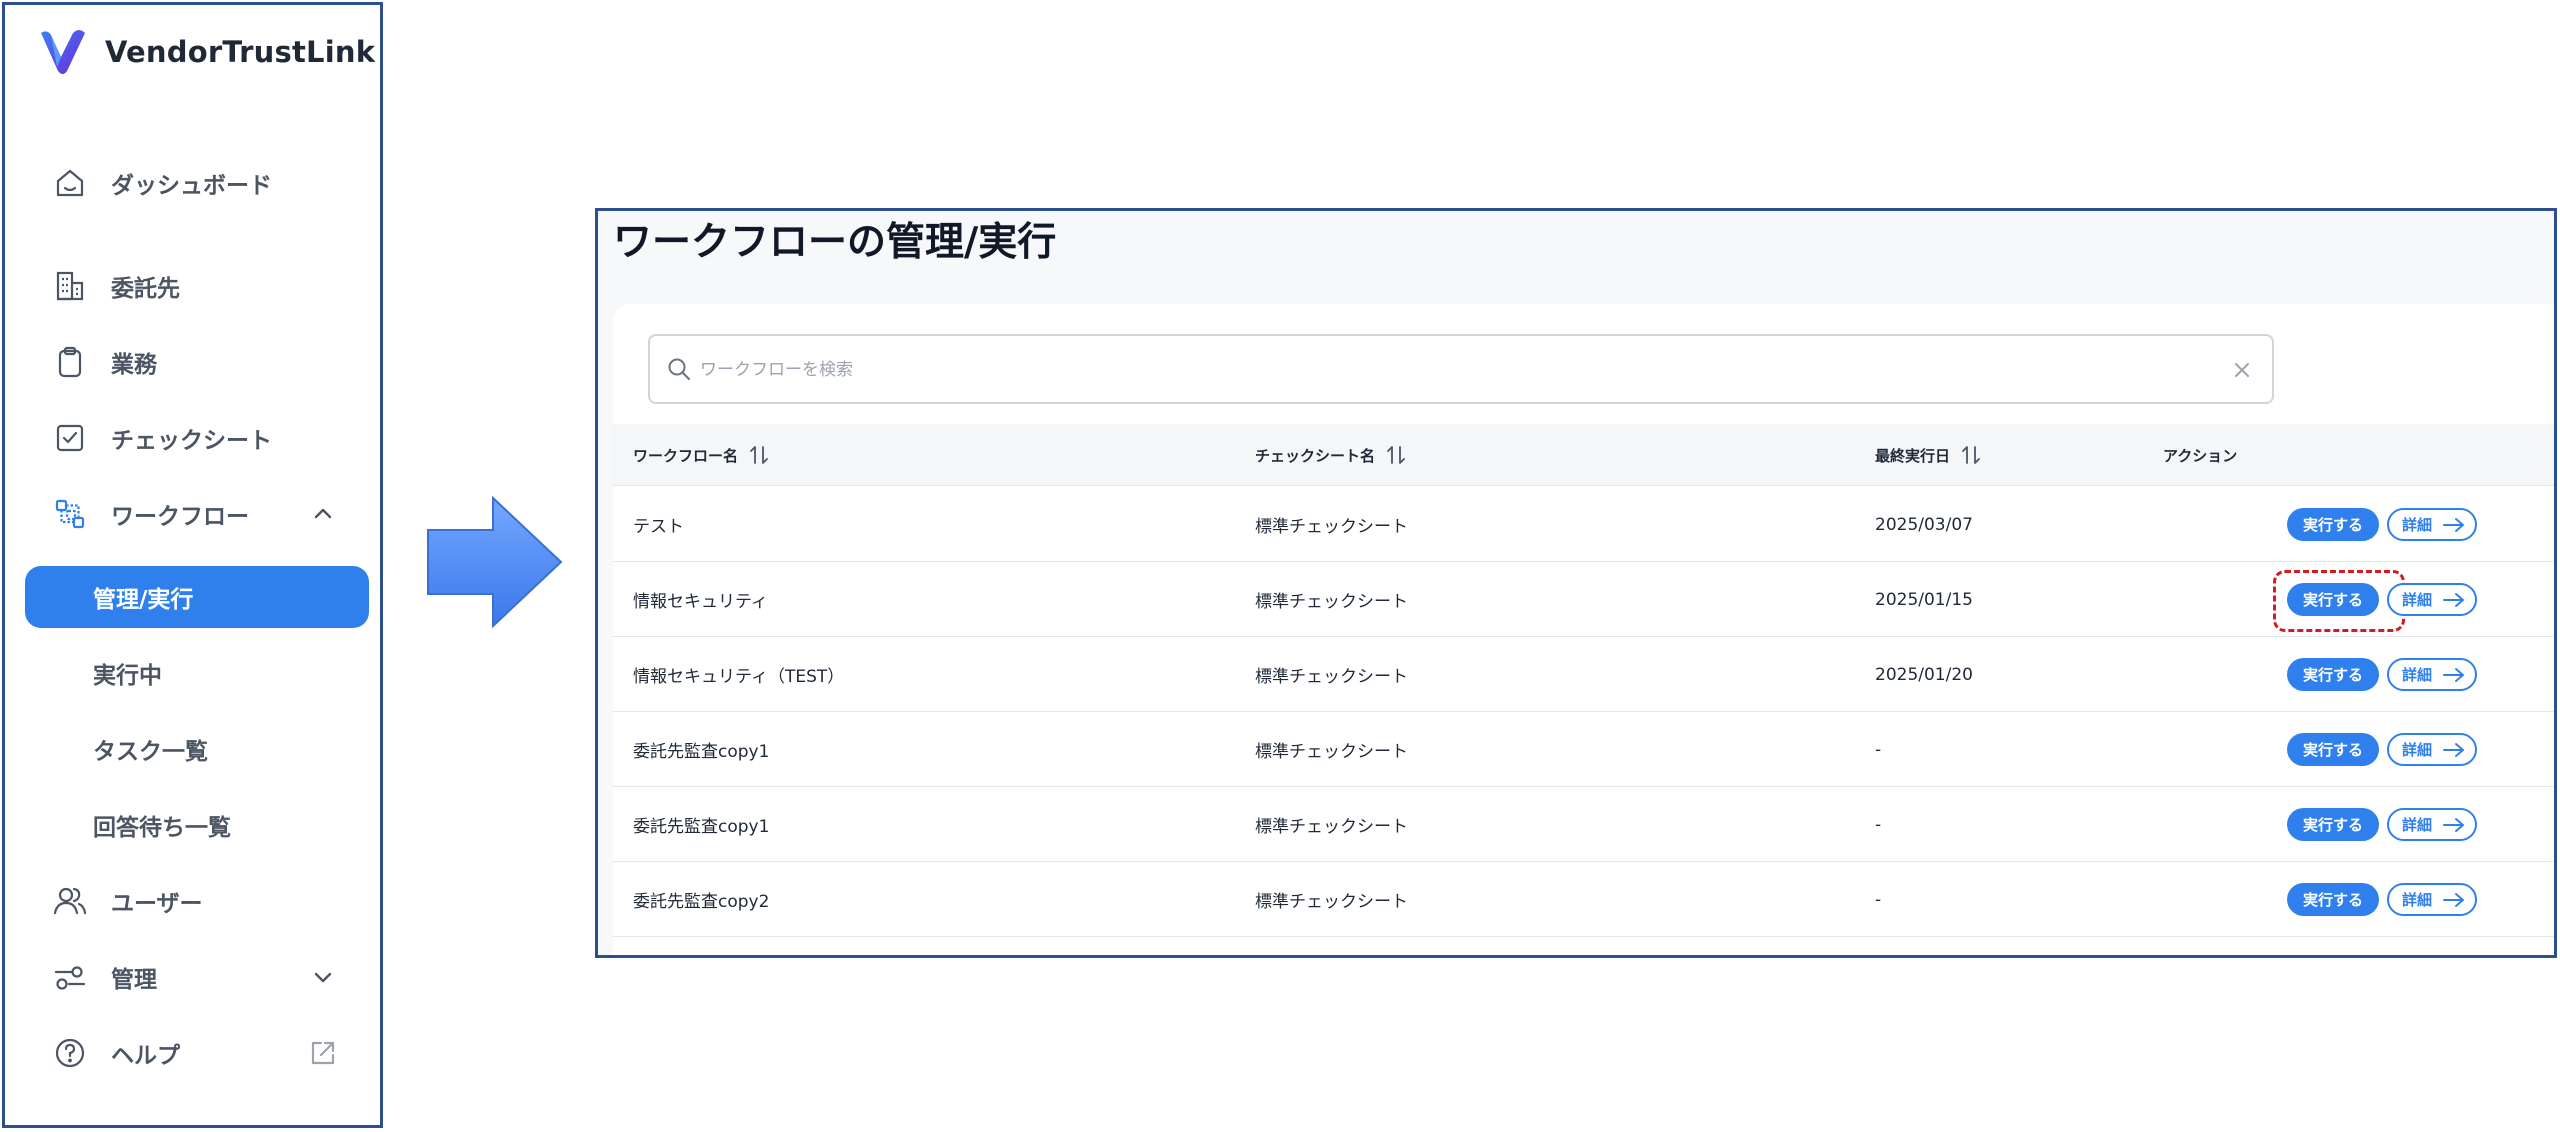  Describe the element at coordinates (1315, 455) in the screenshot. I see `column-header-label: チェックシート名` at that location.